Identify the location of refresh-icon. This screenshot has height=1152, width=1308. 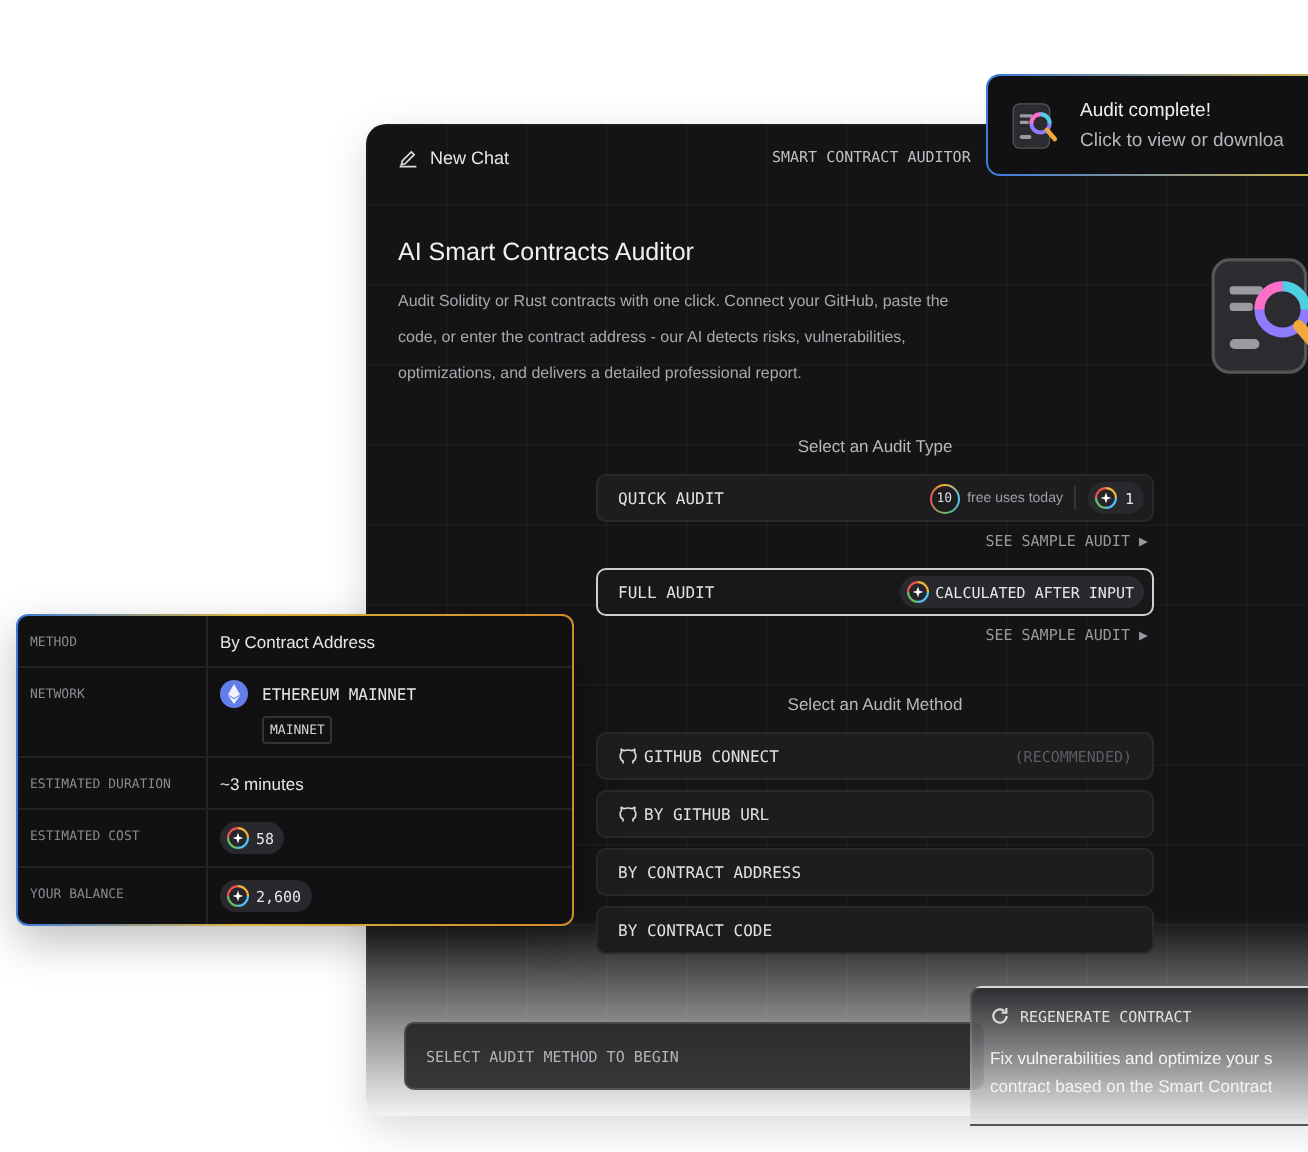
(1000, 1016).